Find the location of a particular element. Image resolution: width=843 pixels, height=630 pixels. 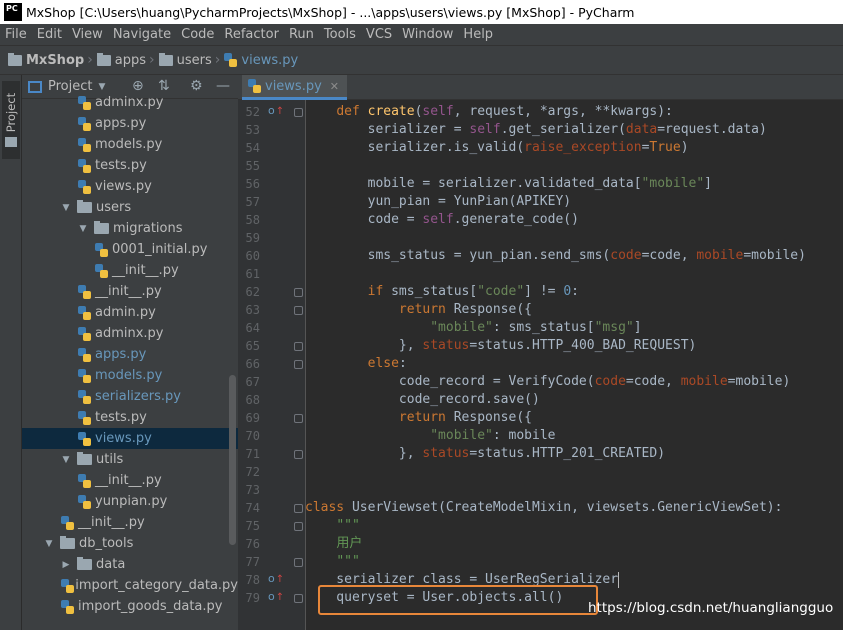

tree-item-label: models.py is located at coordinates (129, 375).